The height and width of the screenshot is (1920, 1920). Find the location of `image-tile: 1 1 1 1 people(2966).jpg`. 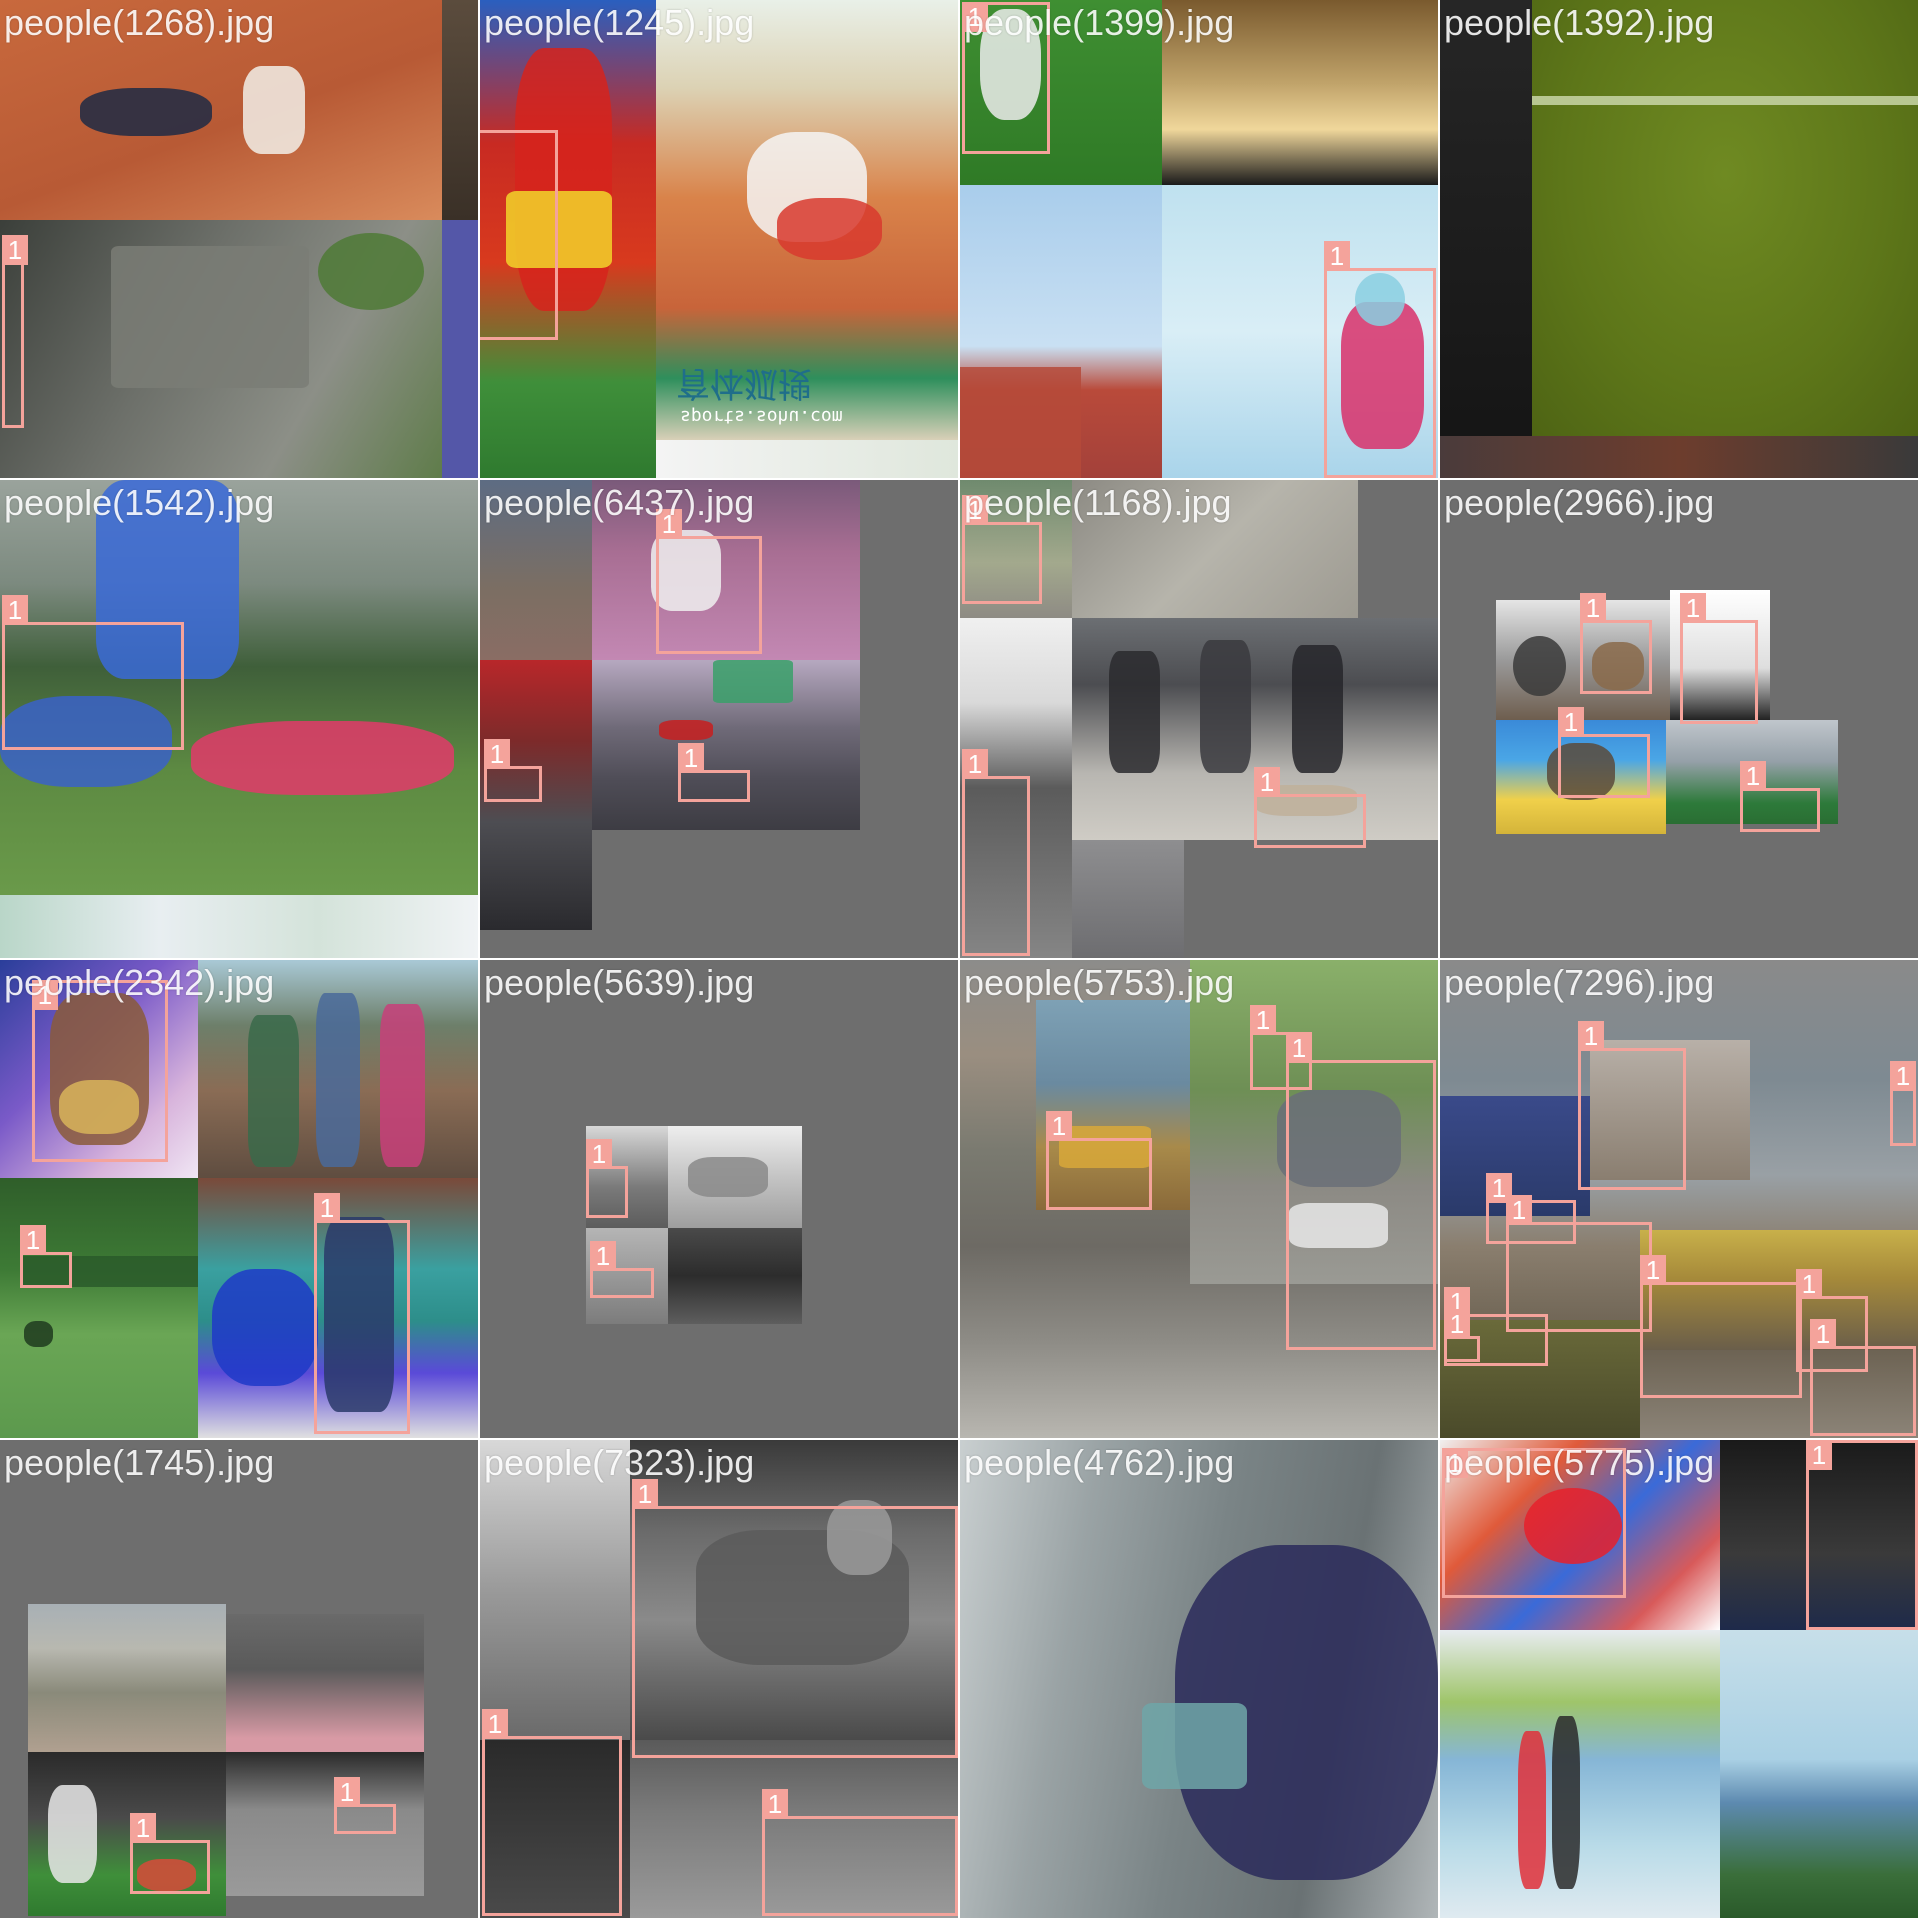

image-tile: 1 1 1 1 people(2966).jpg is located at coordinates (1679, 719).